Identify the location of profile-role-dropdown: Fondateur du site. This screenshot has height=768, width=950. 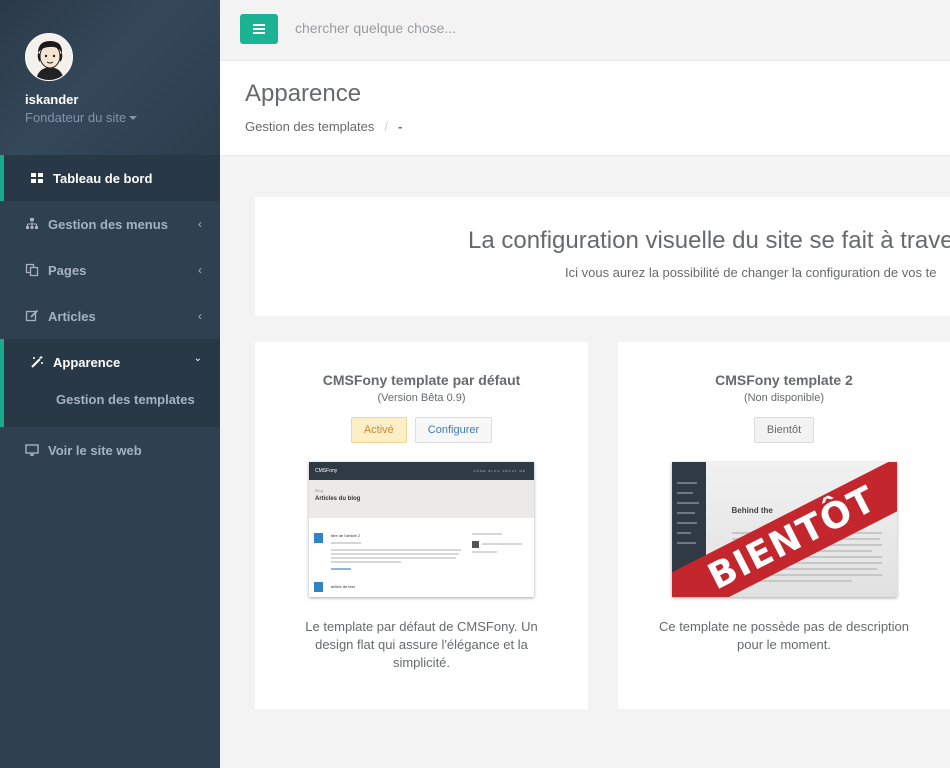
(122, 117).